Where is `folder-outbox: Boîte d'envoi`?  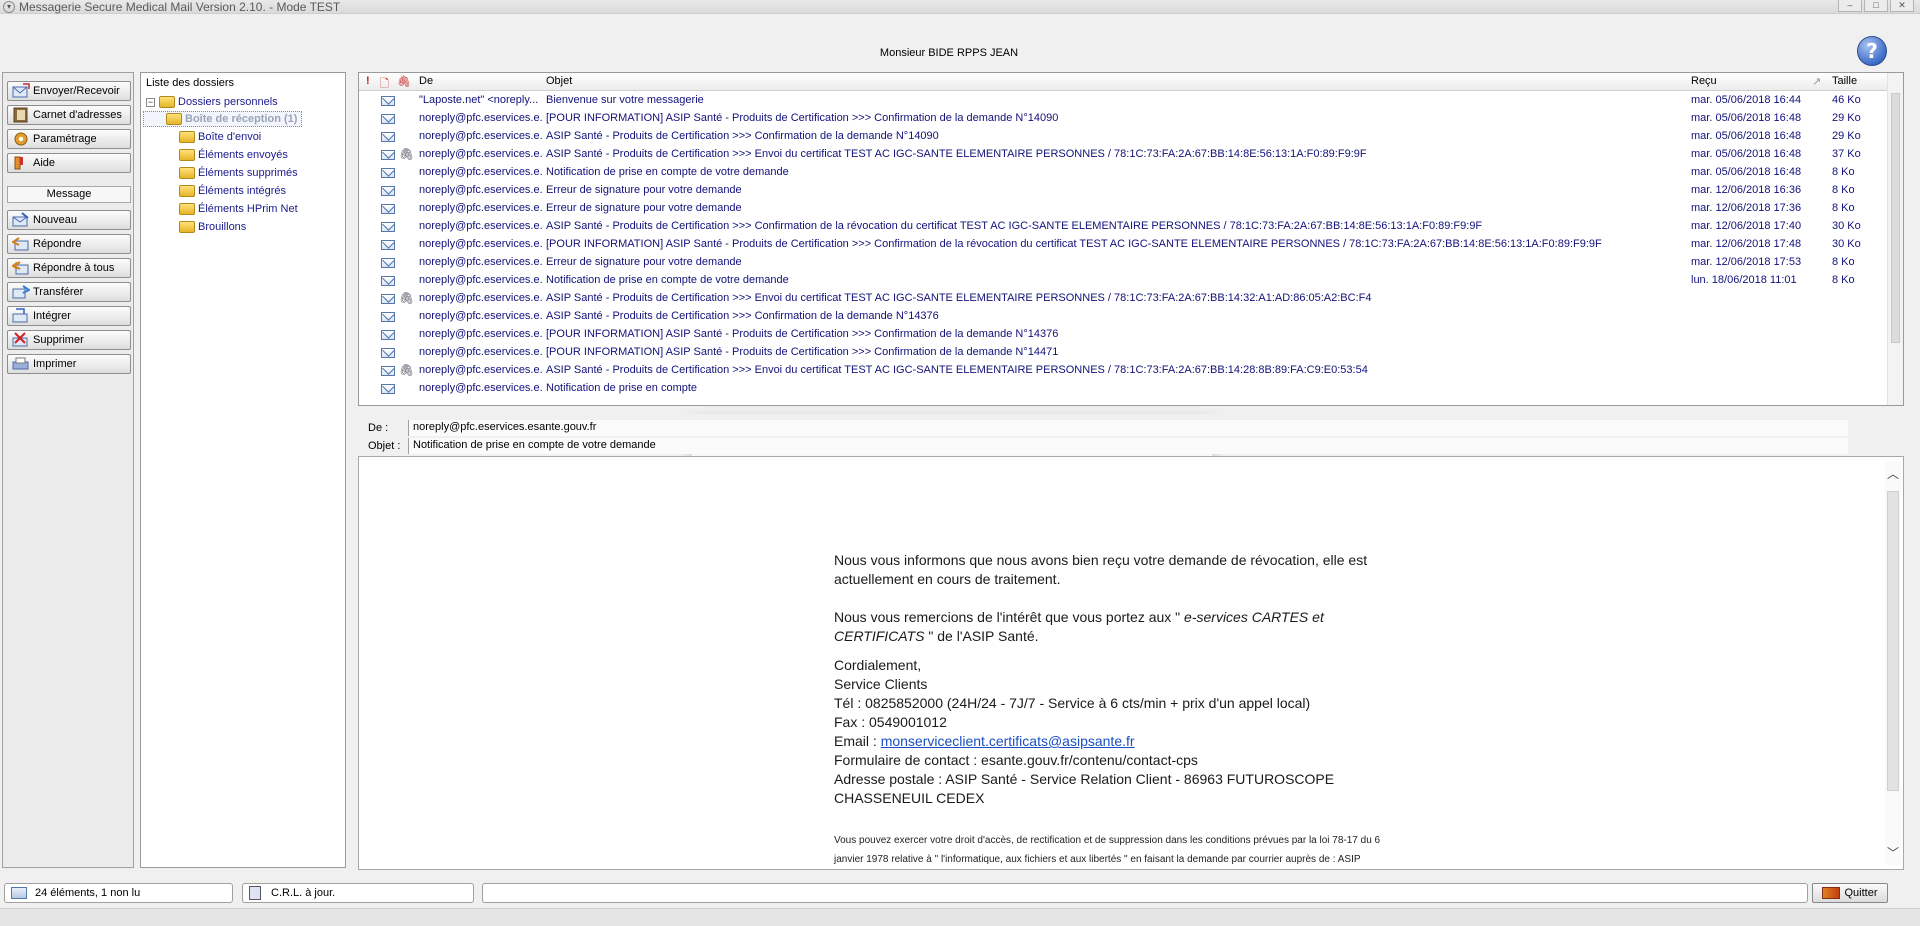 folder-outbox: Boîte d'envoi is located at coordinates (220, 137).